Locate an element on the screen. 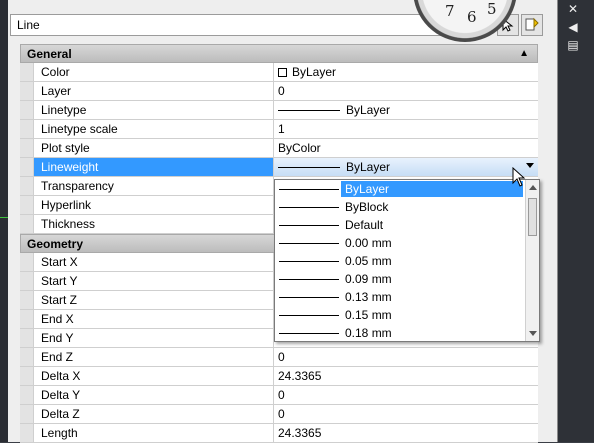  property-row-delta-z: Delta Z 0 is located at coordinates (279, 414).